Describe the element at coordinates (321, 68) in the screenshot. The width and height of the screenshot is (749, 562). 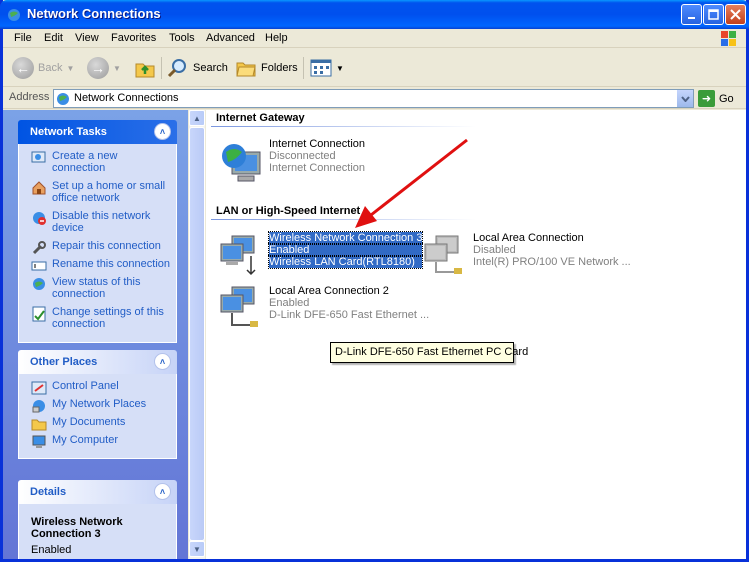
I see `views-icon` at that location.